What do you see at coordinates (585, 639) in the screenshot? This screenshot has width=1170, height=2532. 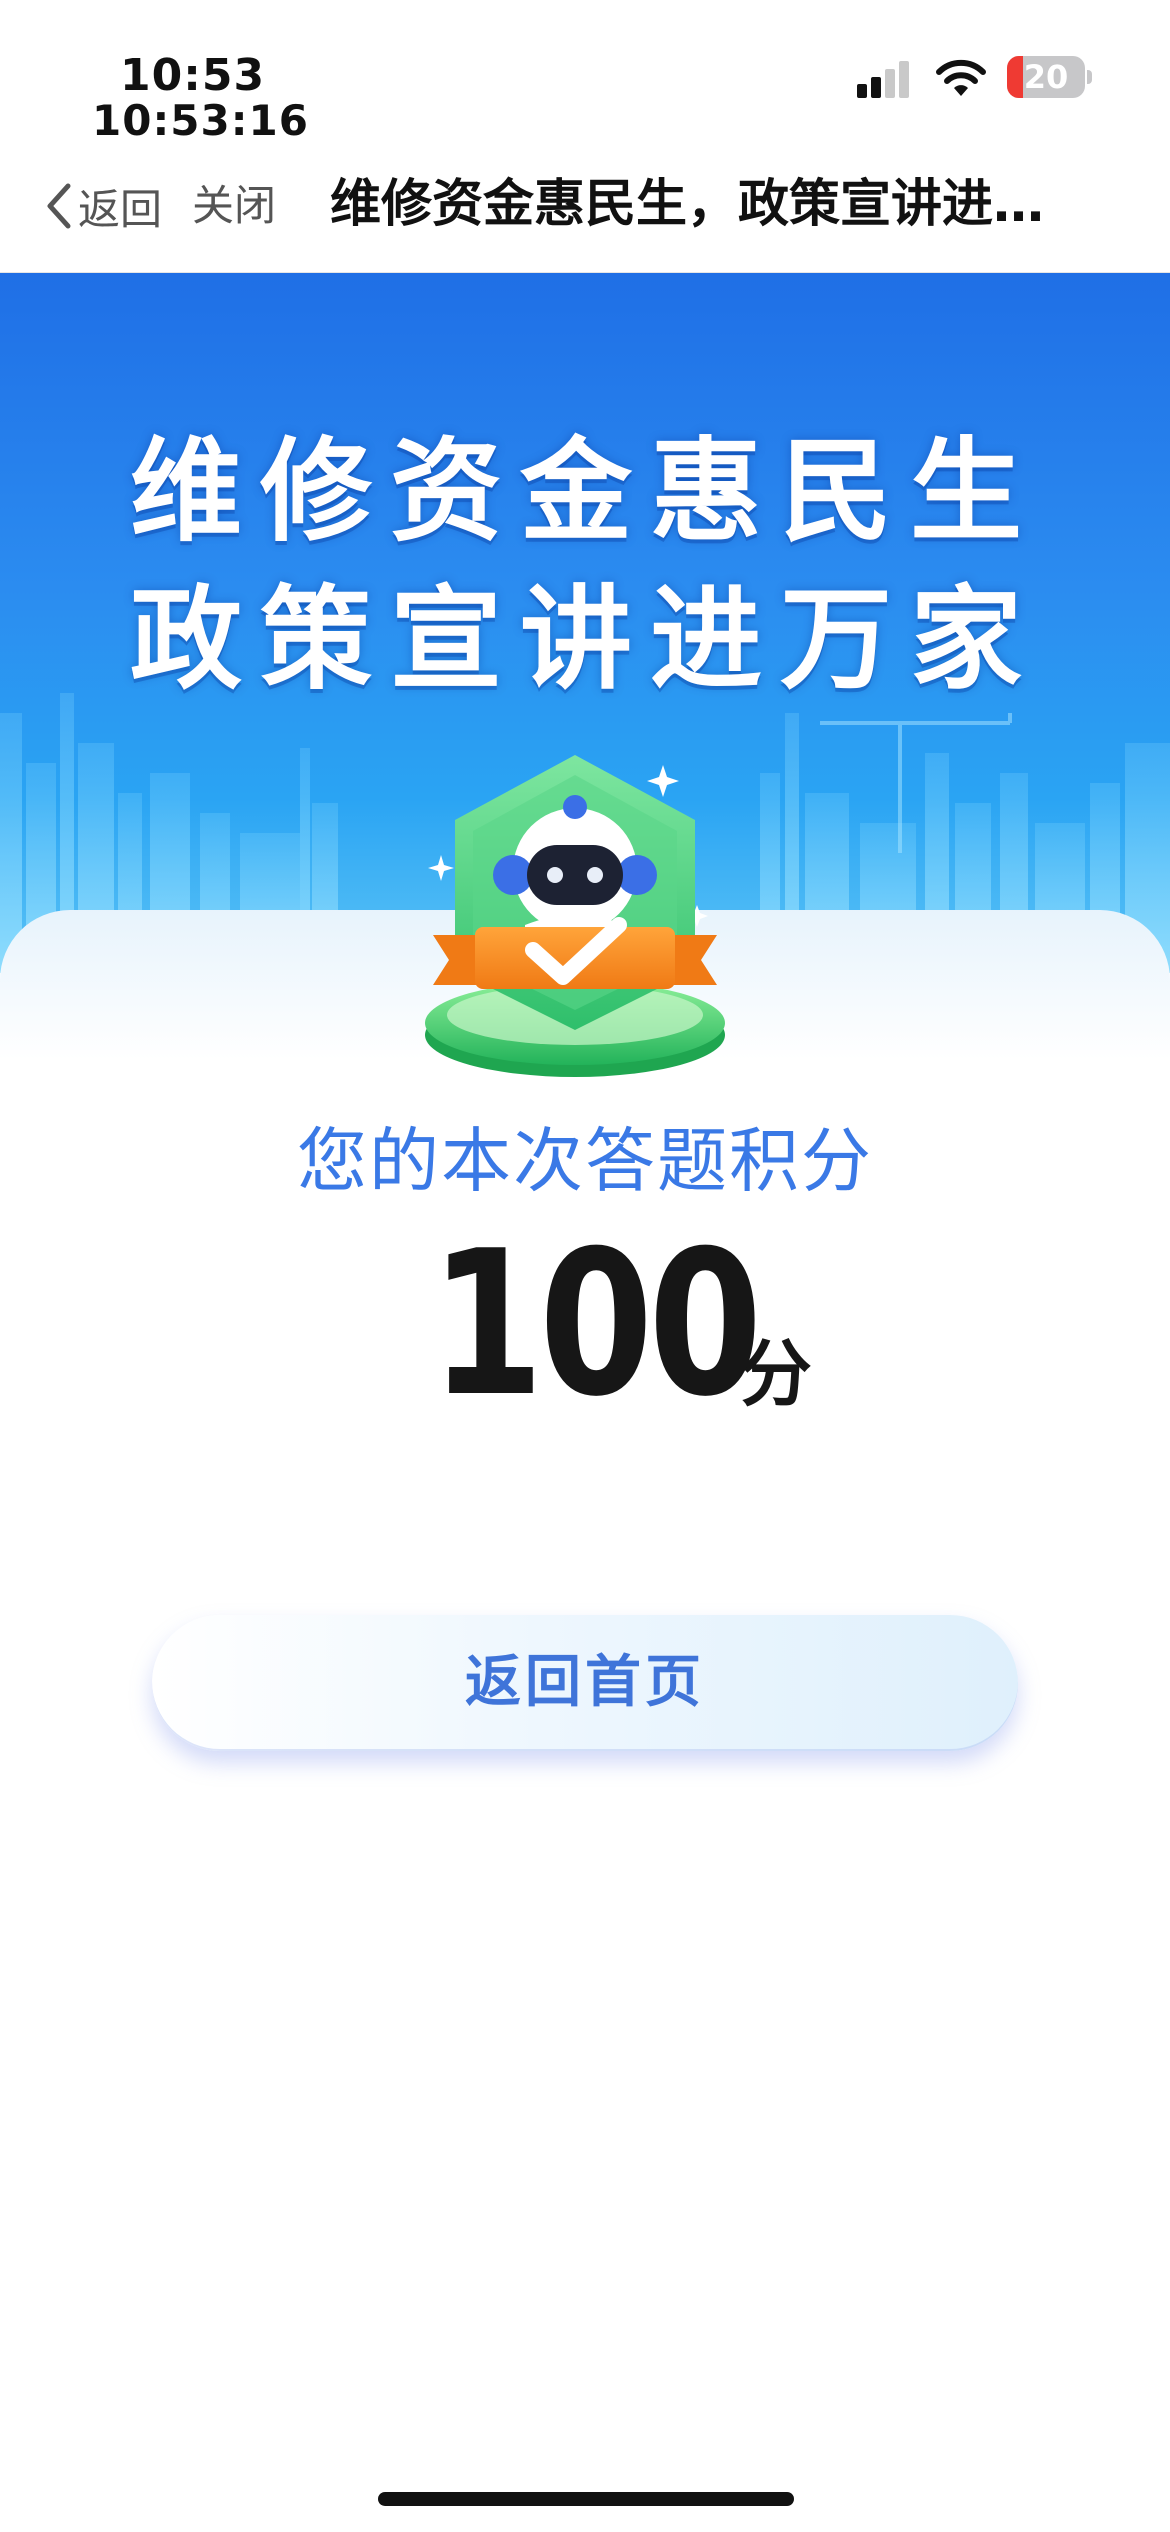 I see `banner-title-line2: 政策宣讲进万家` at bounding box center [585, 639].